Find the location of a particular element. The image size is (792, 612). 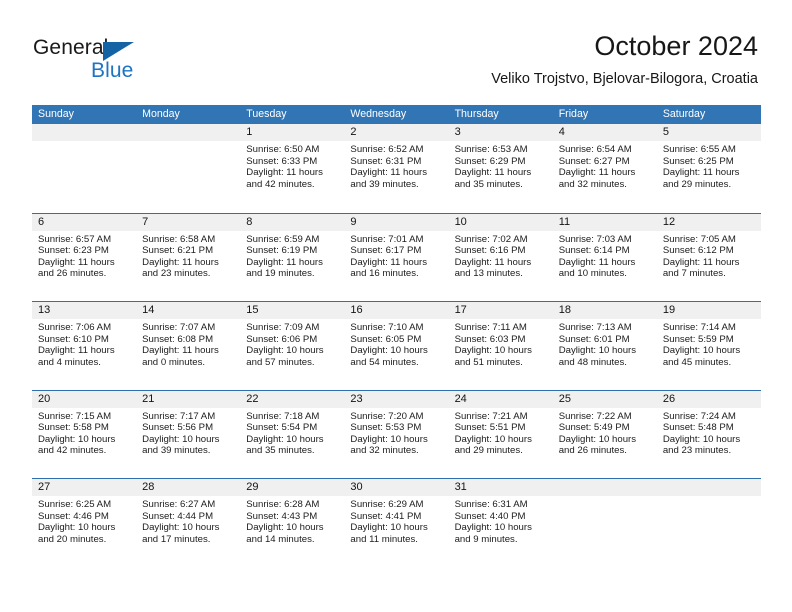

sunset-text: Sunset: 5:58 PM is located at coordinates (73, 428).